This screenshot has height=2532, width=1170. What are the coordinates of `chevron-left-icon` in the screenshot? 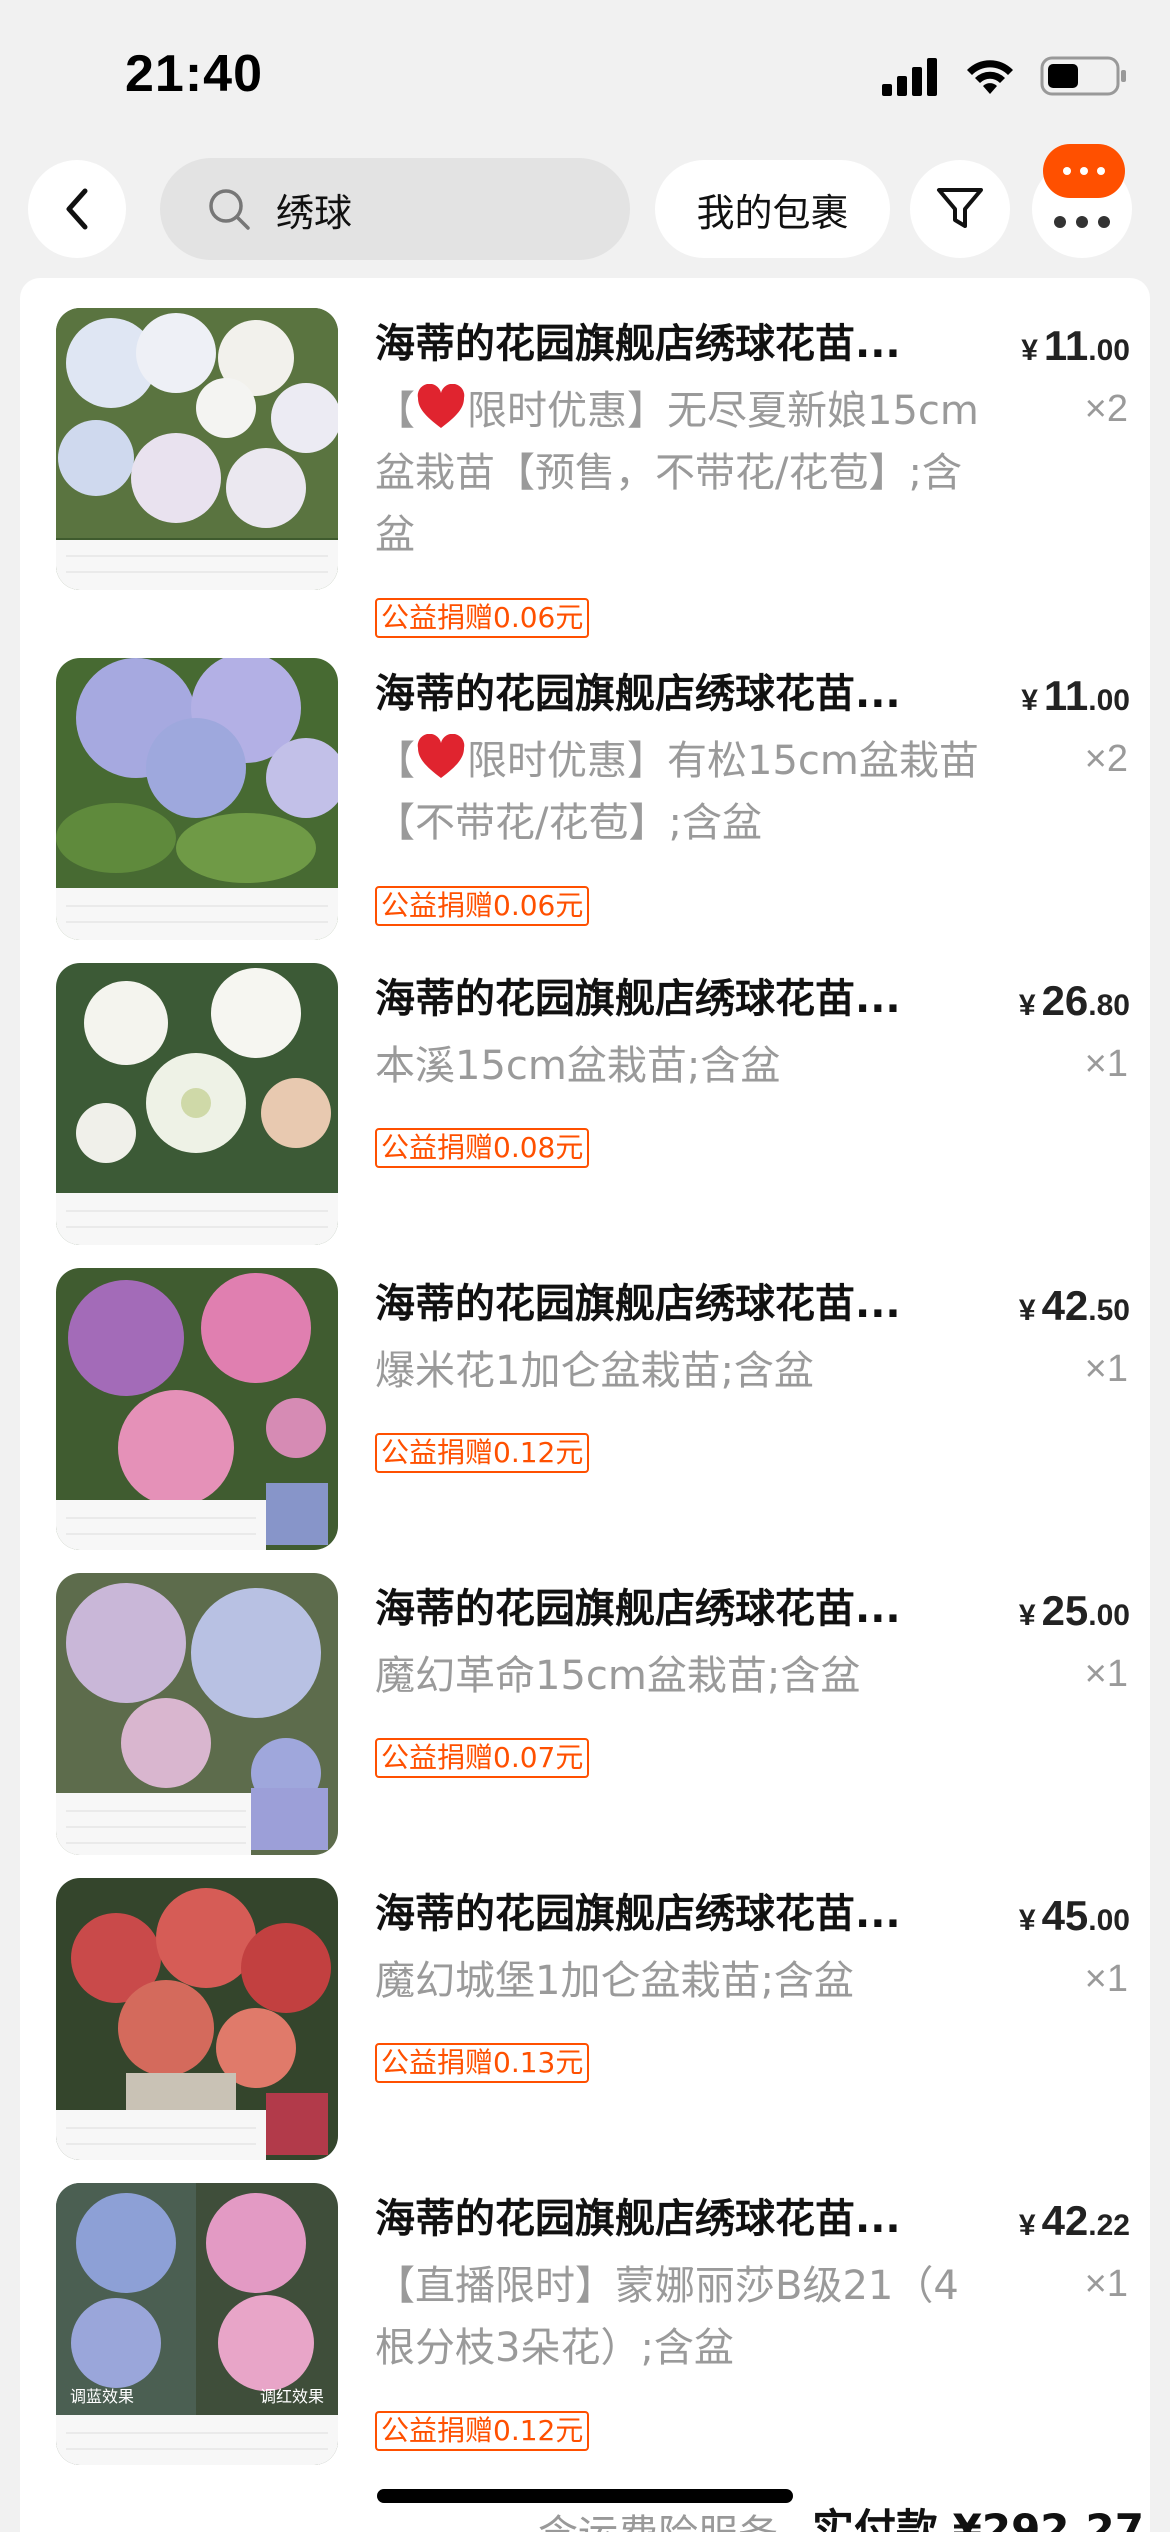 It's located at (77, 209).